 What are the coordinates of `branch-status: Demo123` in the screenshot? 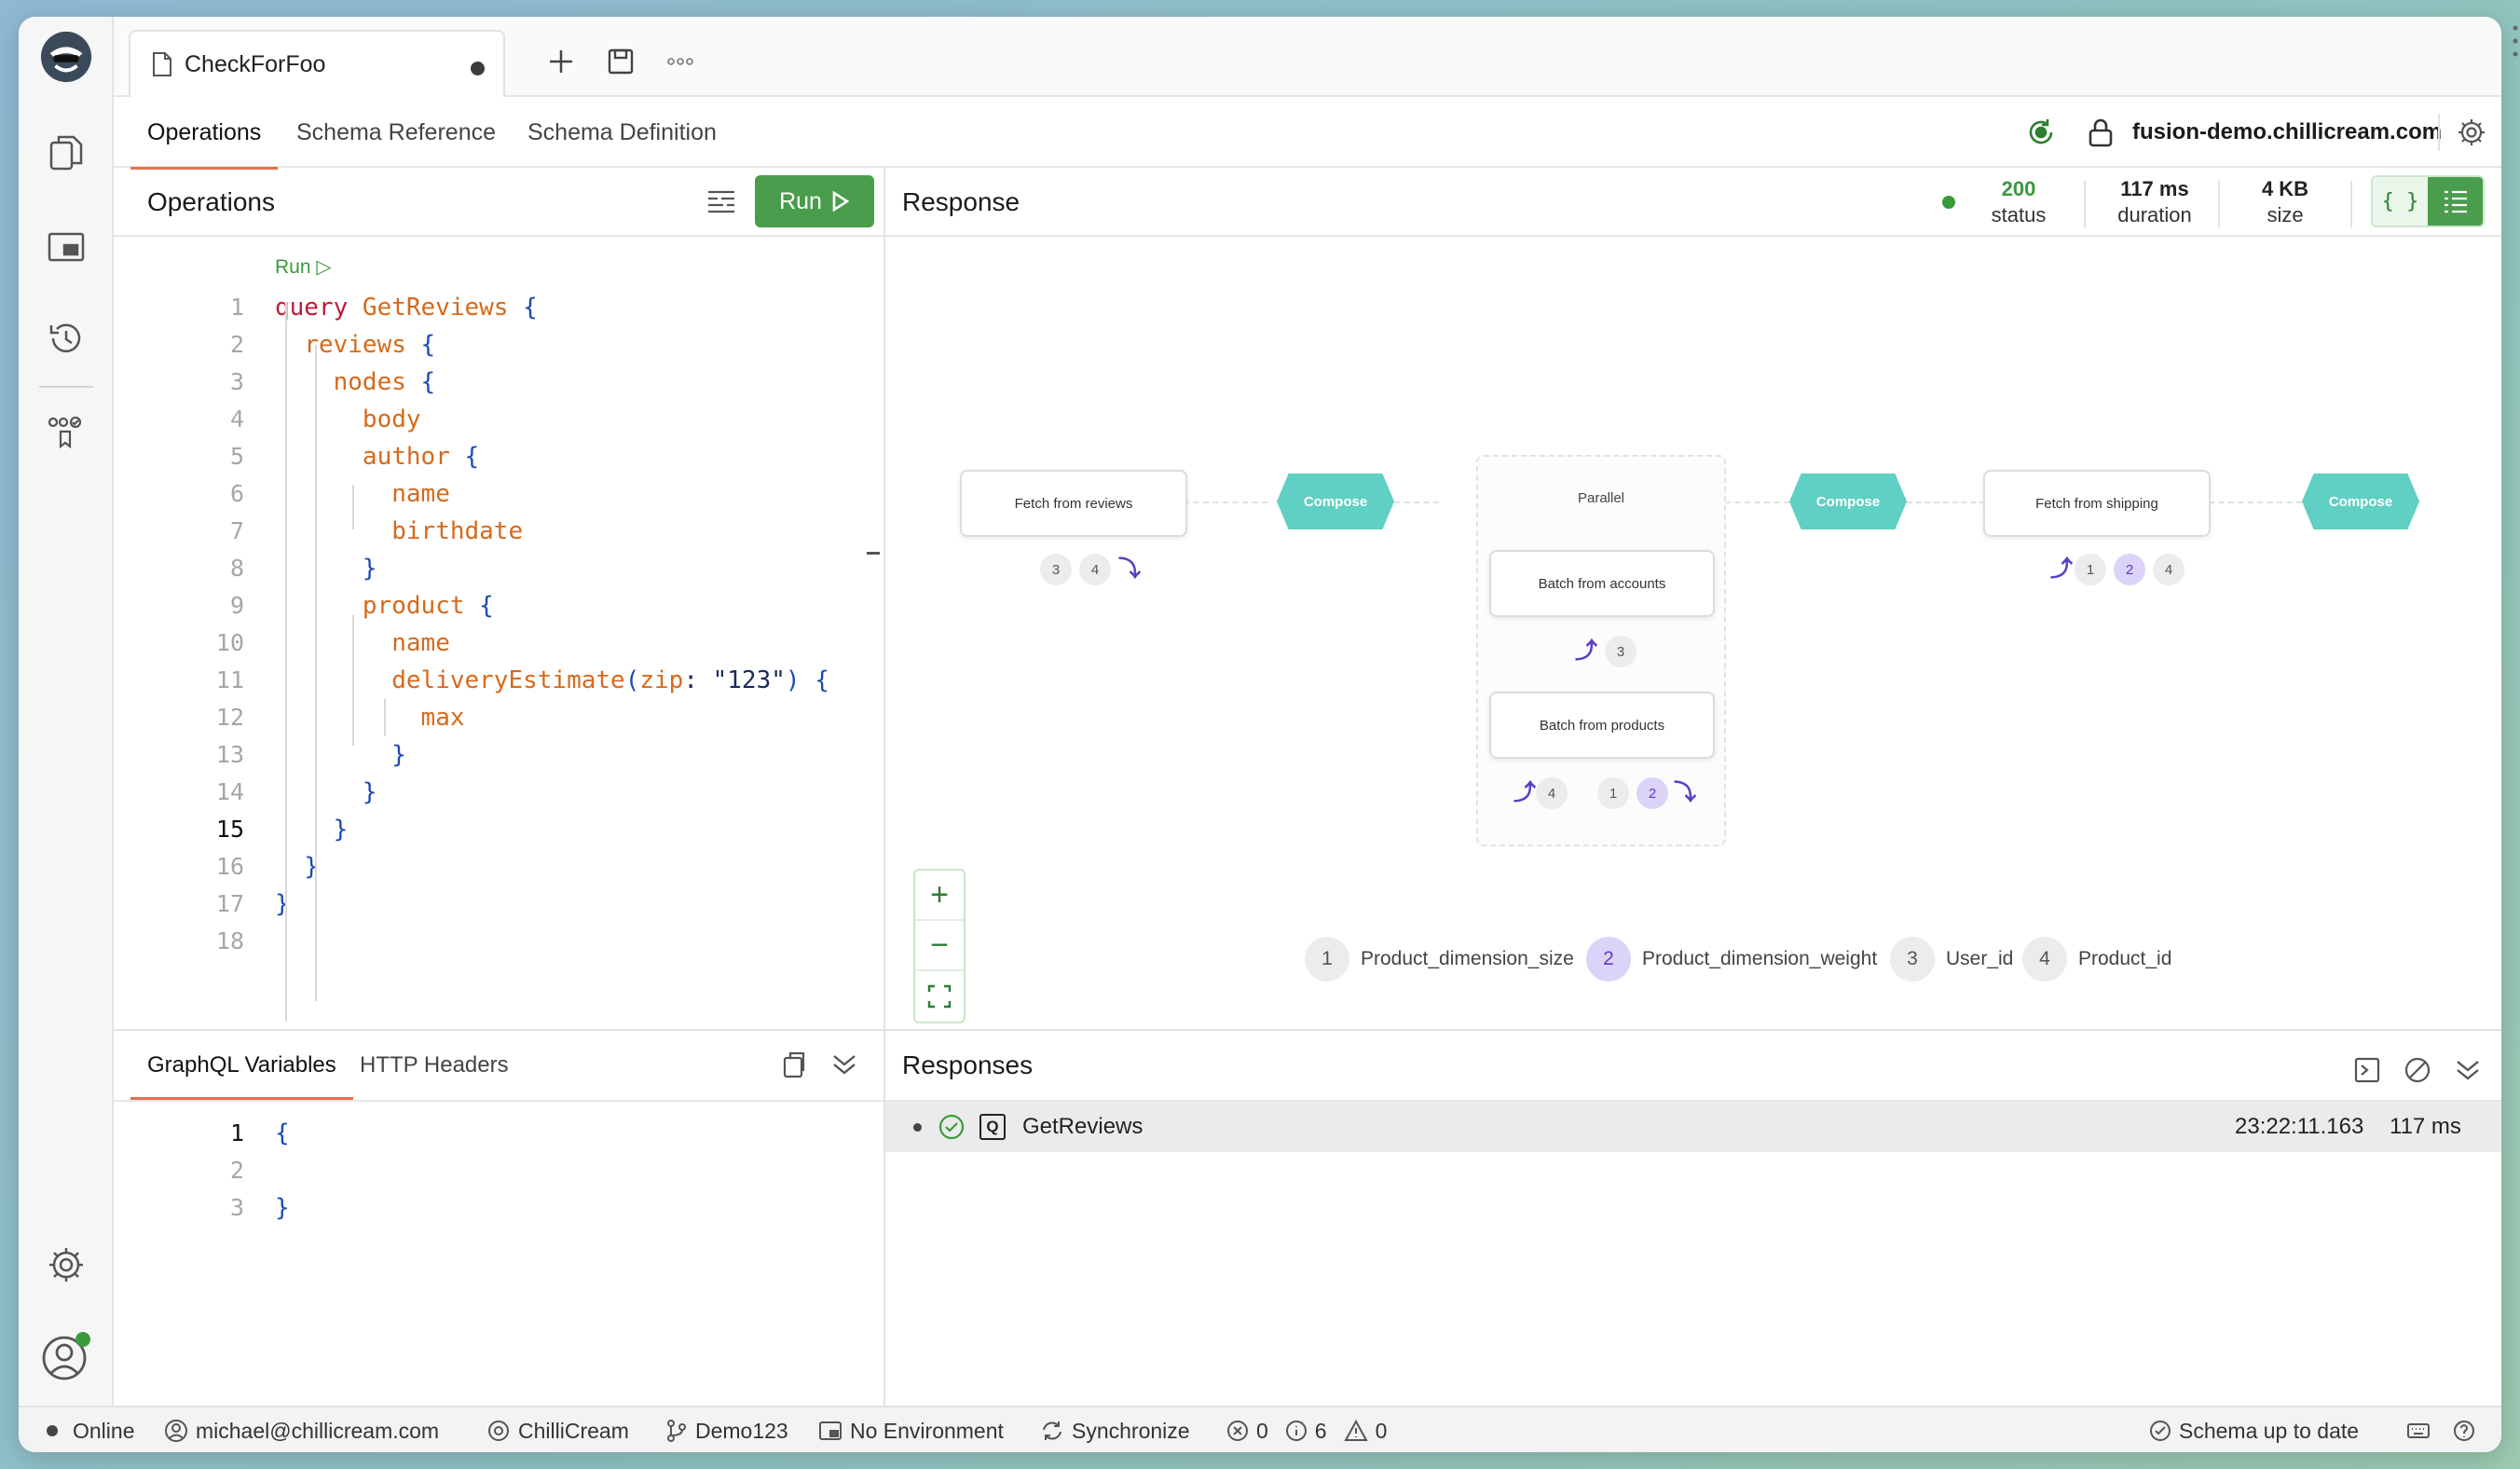 It's located at (726, 1429).